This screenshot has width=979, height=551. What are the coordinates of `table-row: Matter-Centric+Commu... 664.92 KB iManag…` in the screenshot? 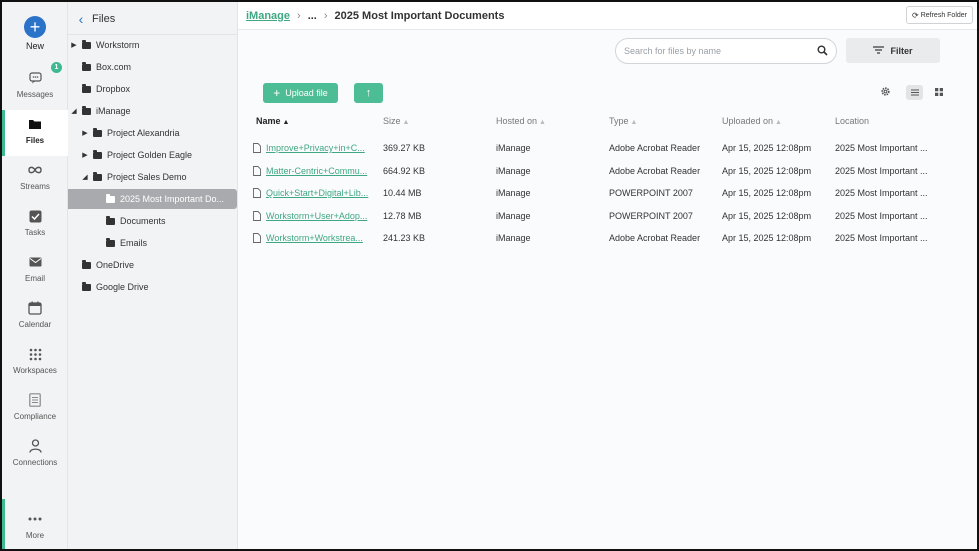 It's located at (607, 172).